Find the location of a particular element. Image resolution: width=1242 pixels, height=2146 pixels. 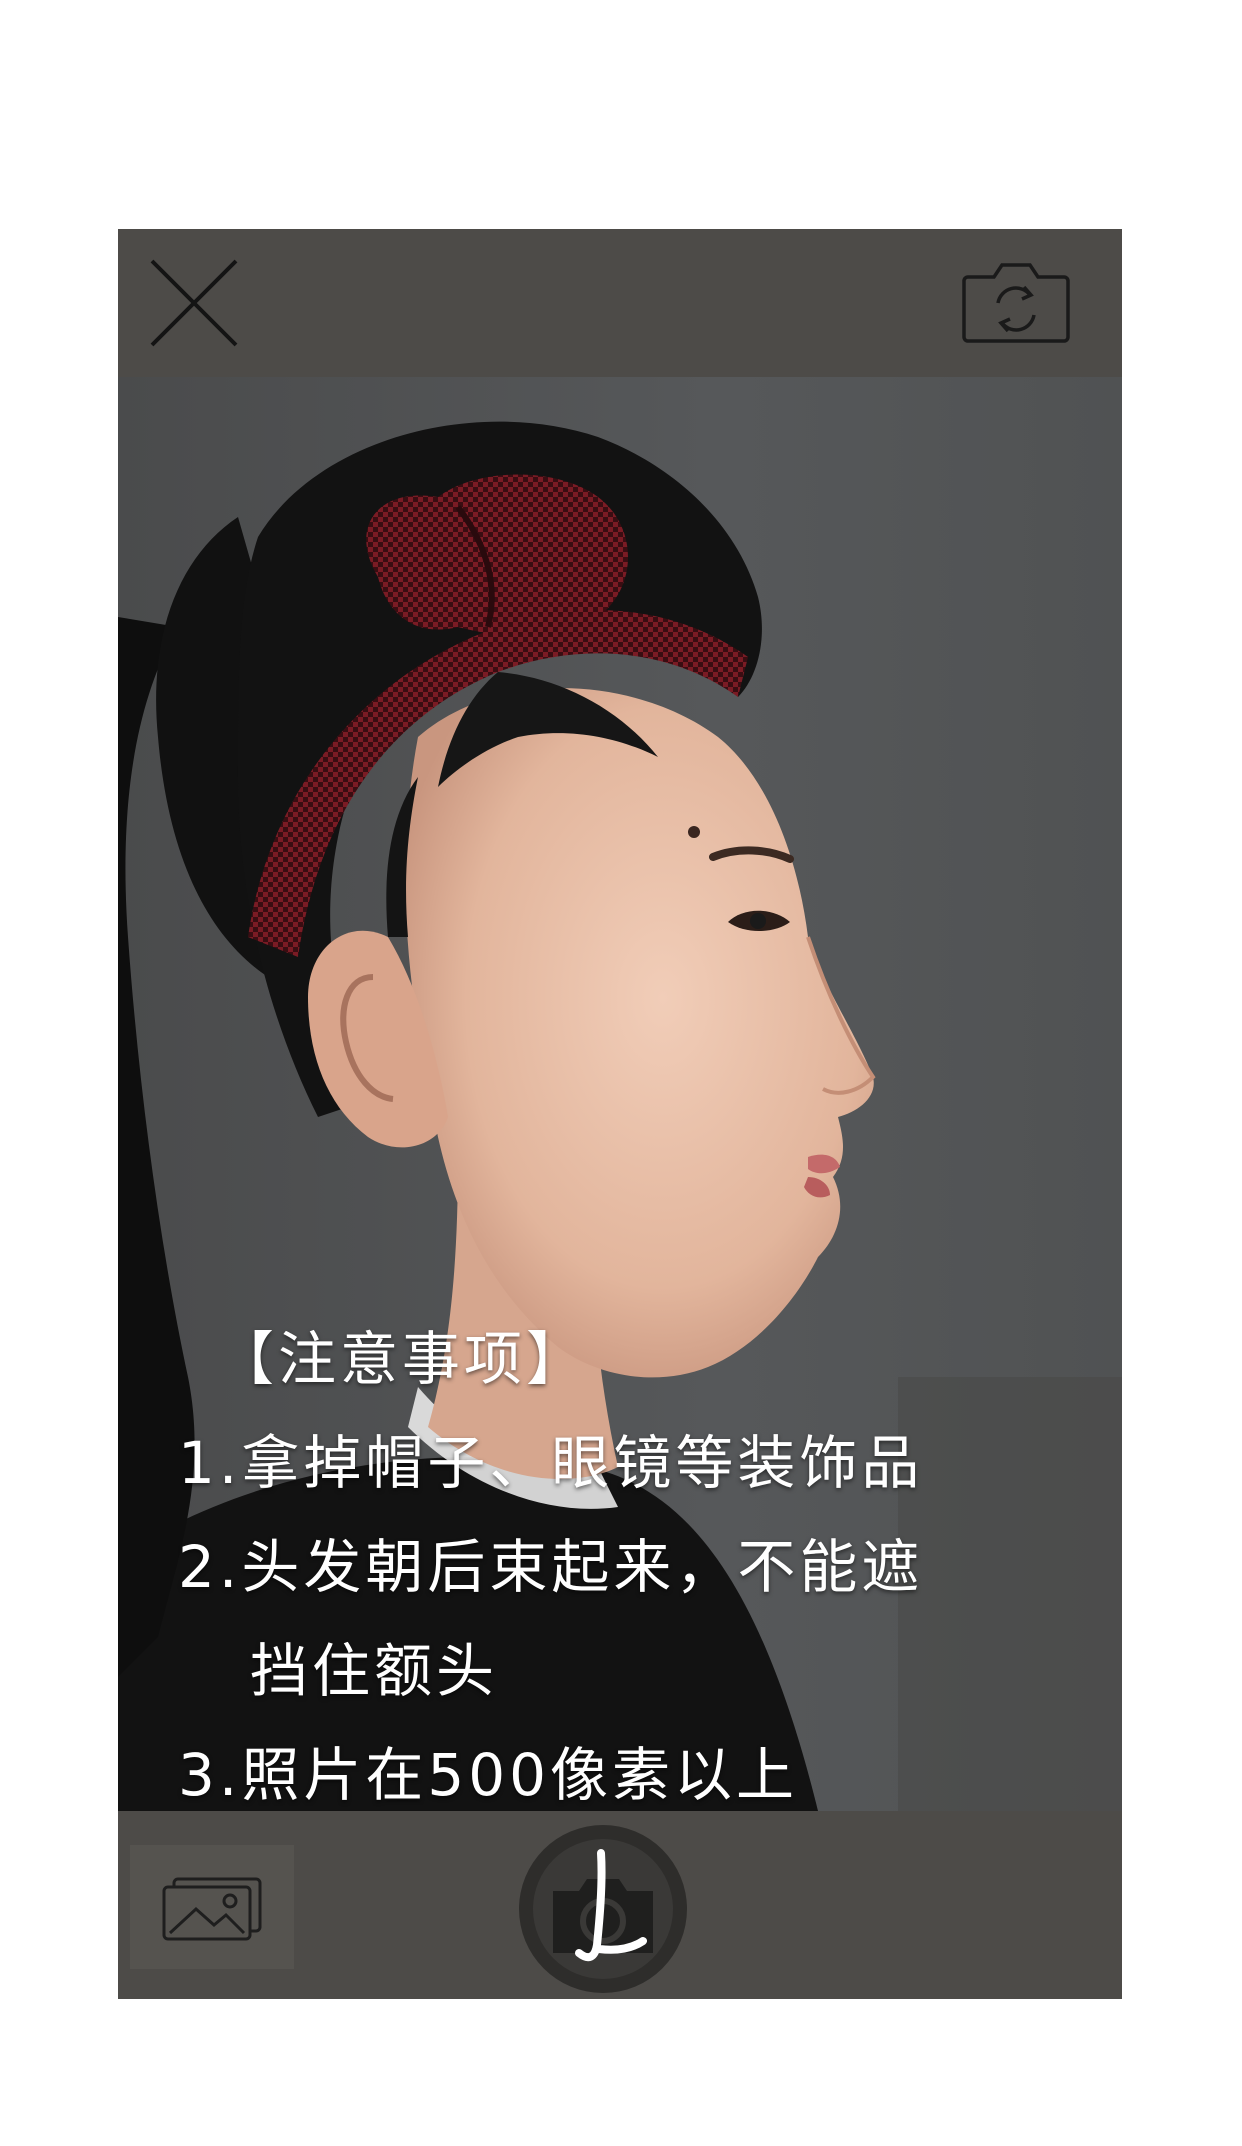

close-icon is located at coordinates (194, 303).